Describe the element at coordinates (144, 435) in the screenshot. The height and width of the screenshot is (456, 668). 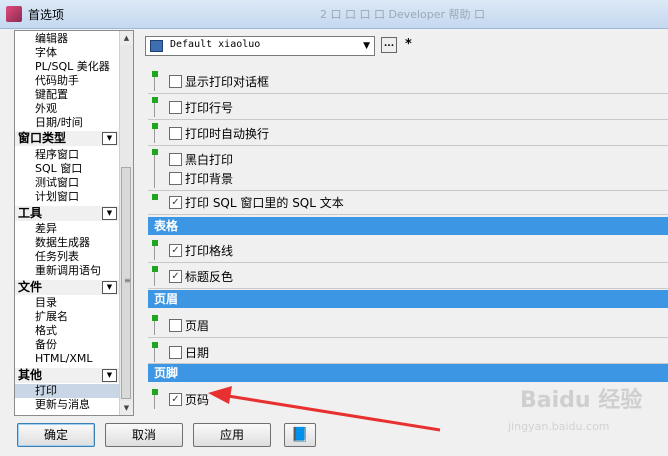
I see `cancel-button: 取消` at that location.